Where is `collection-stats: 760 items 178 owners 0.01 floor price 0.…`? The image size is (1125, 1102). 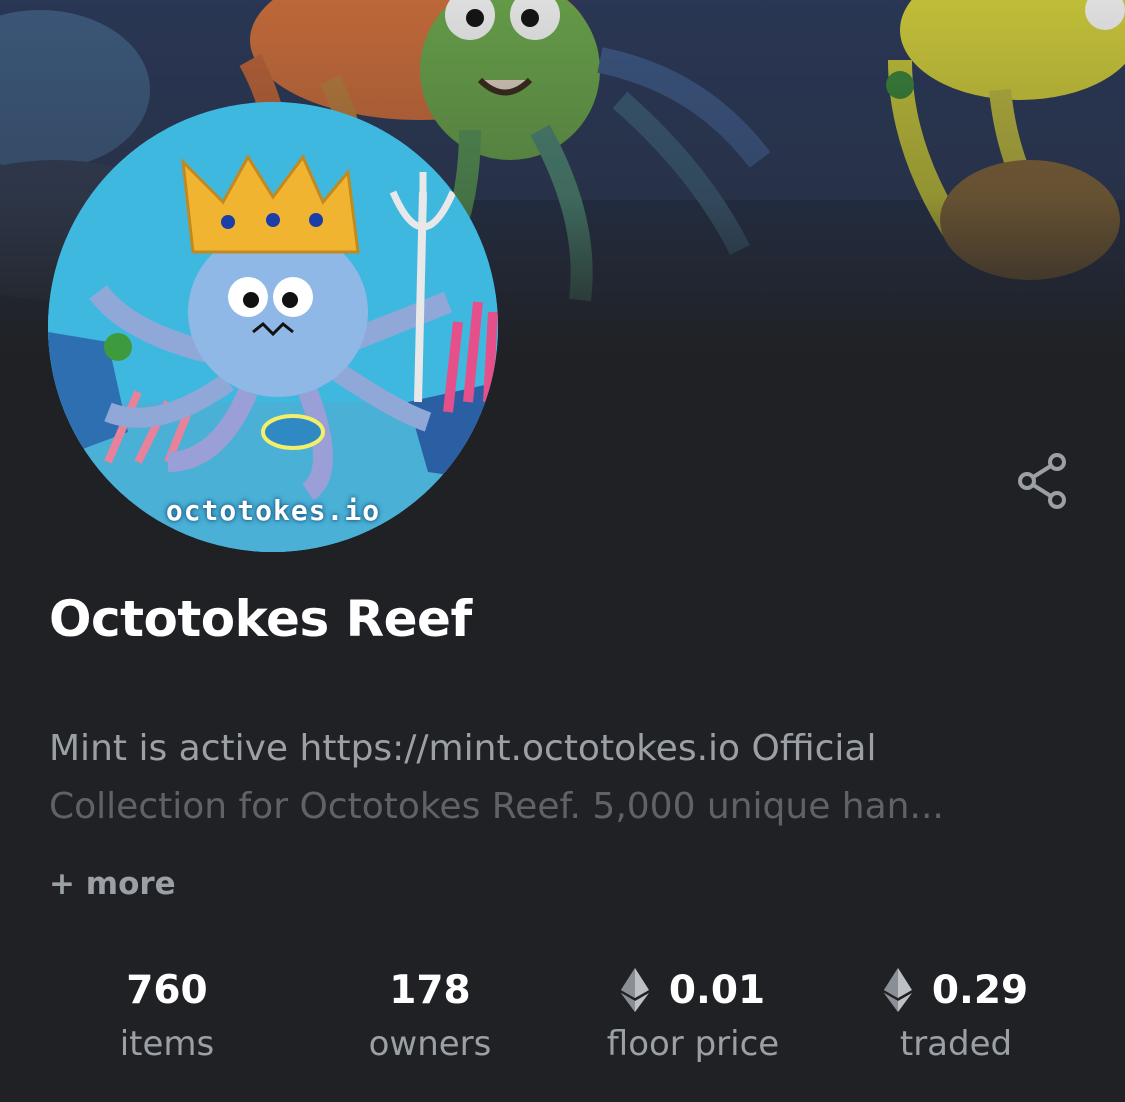 collection-stats: 760 items 178 owners 0.01 floor price 0.… is located at coordinates (562, 1022).